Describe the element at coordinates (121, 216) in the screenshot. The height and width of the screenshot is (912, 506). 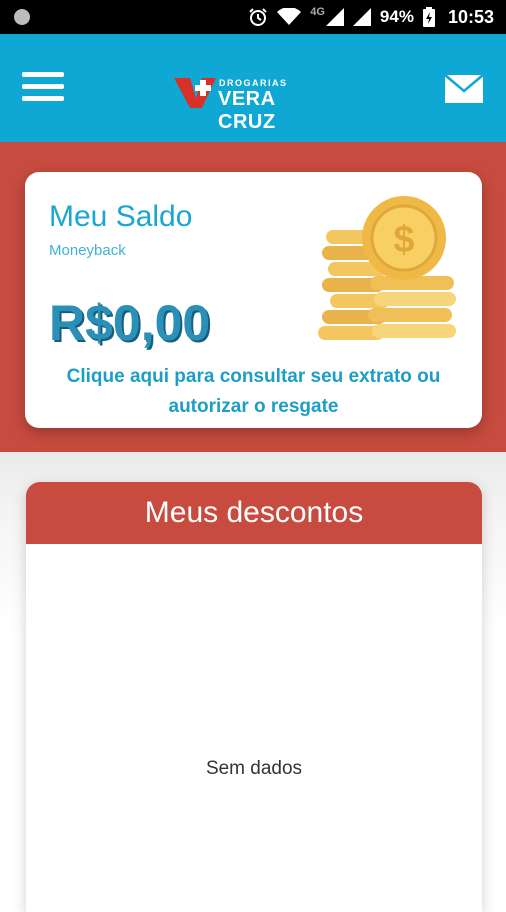
I see `balance-title: Meu Saldo` at that location.